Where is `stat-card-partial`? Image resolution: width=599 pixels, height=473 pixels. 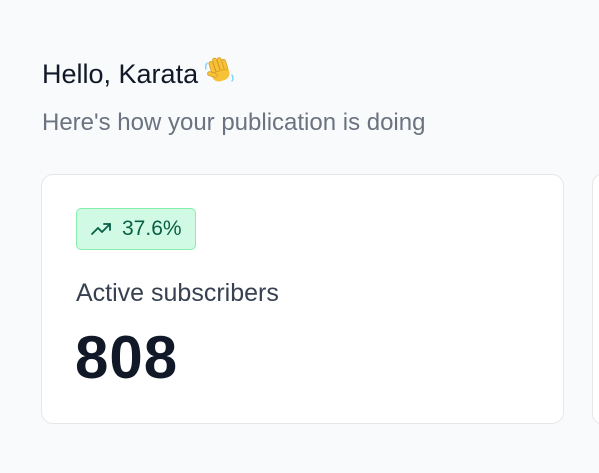
stat-card-partial is located at coordinates (595, 299).